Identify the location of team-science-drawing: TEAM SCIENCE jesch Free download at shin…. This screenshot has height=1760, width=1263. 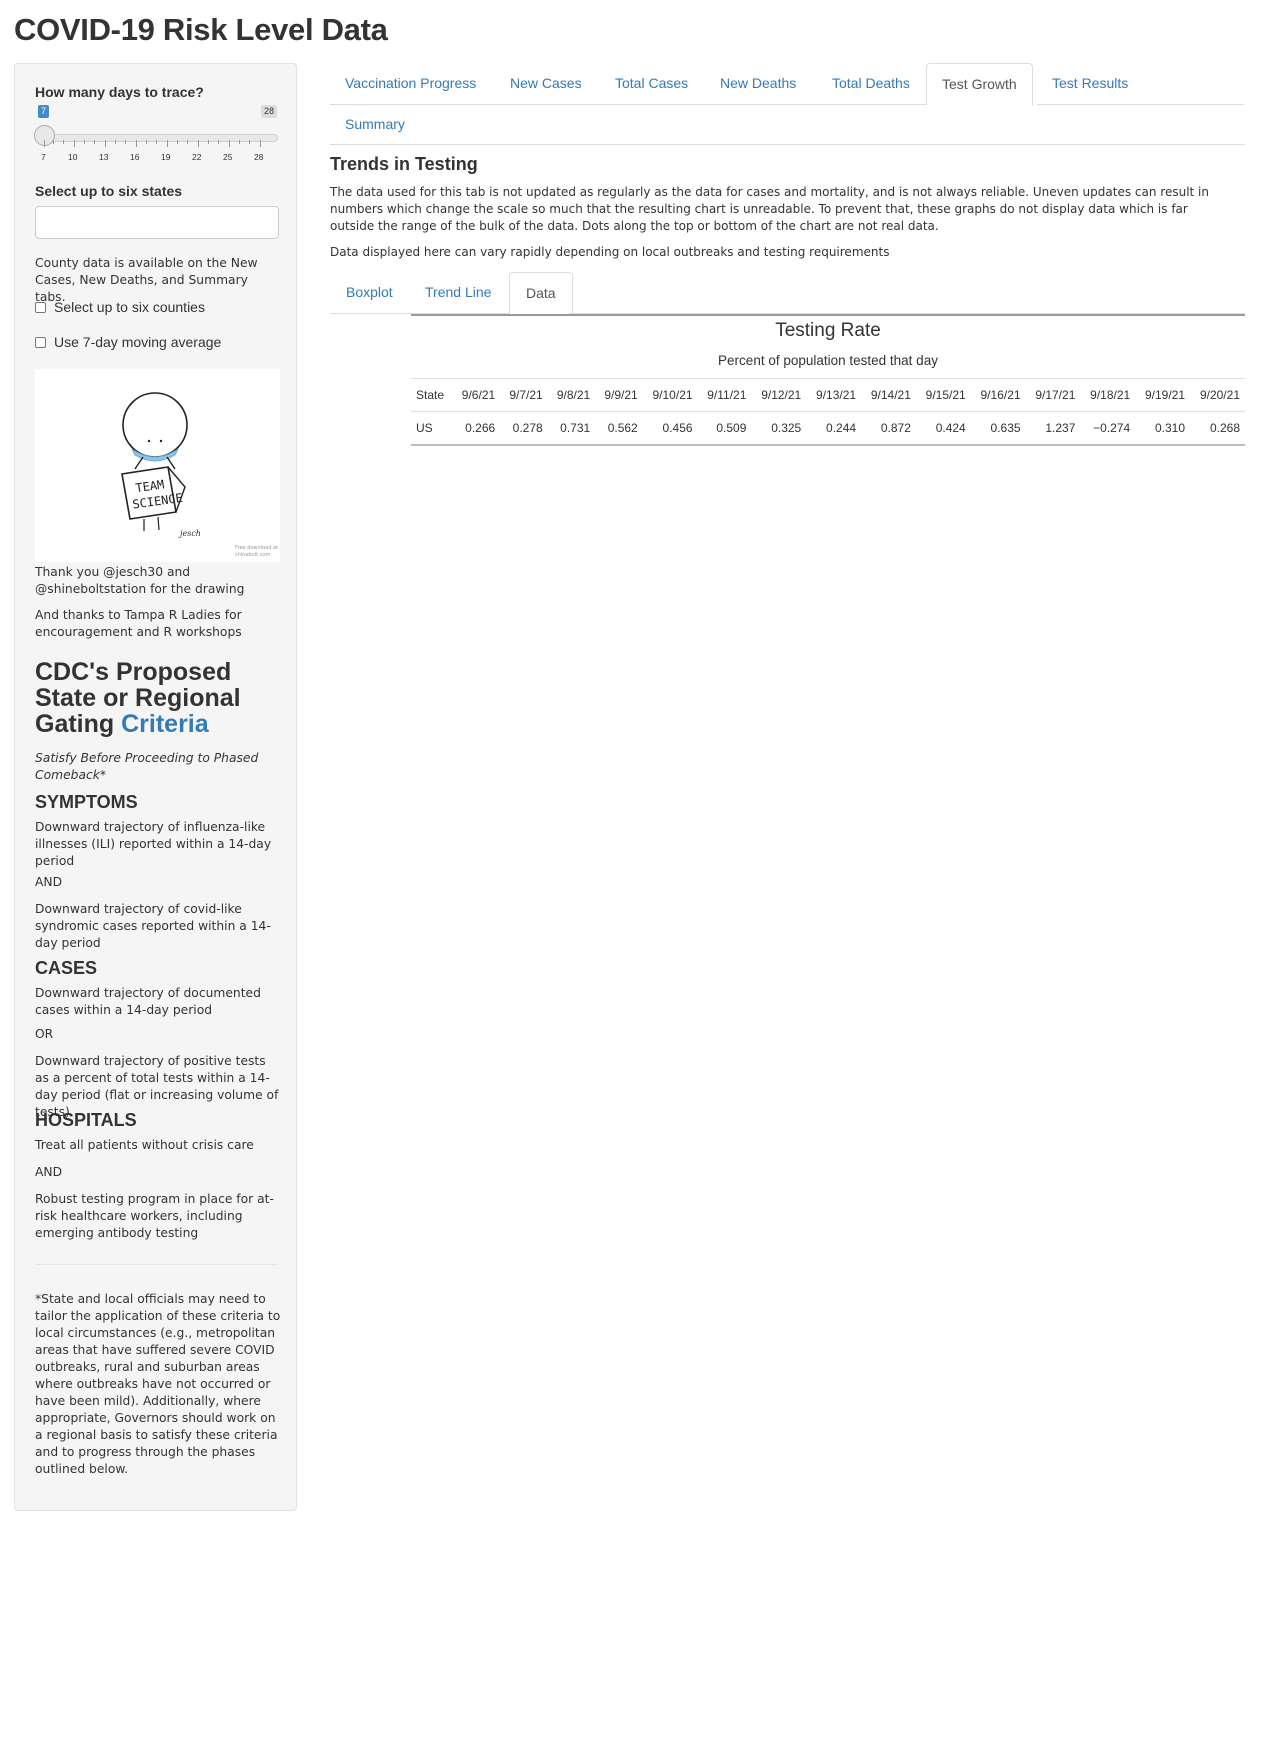
(157, 465).